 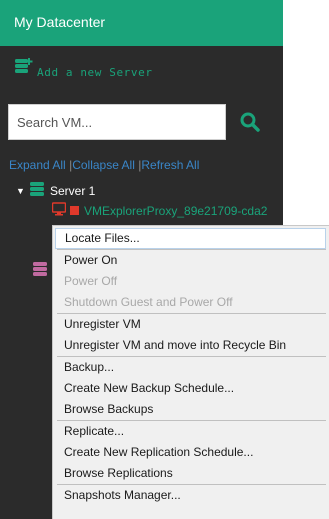 I want to click on search-icon, so click(x=250, y=122).